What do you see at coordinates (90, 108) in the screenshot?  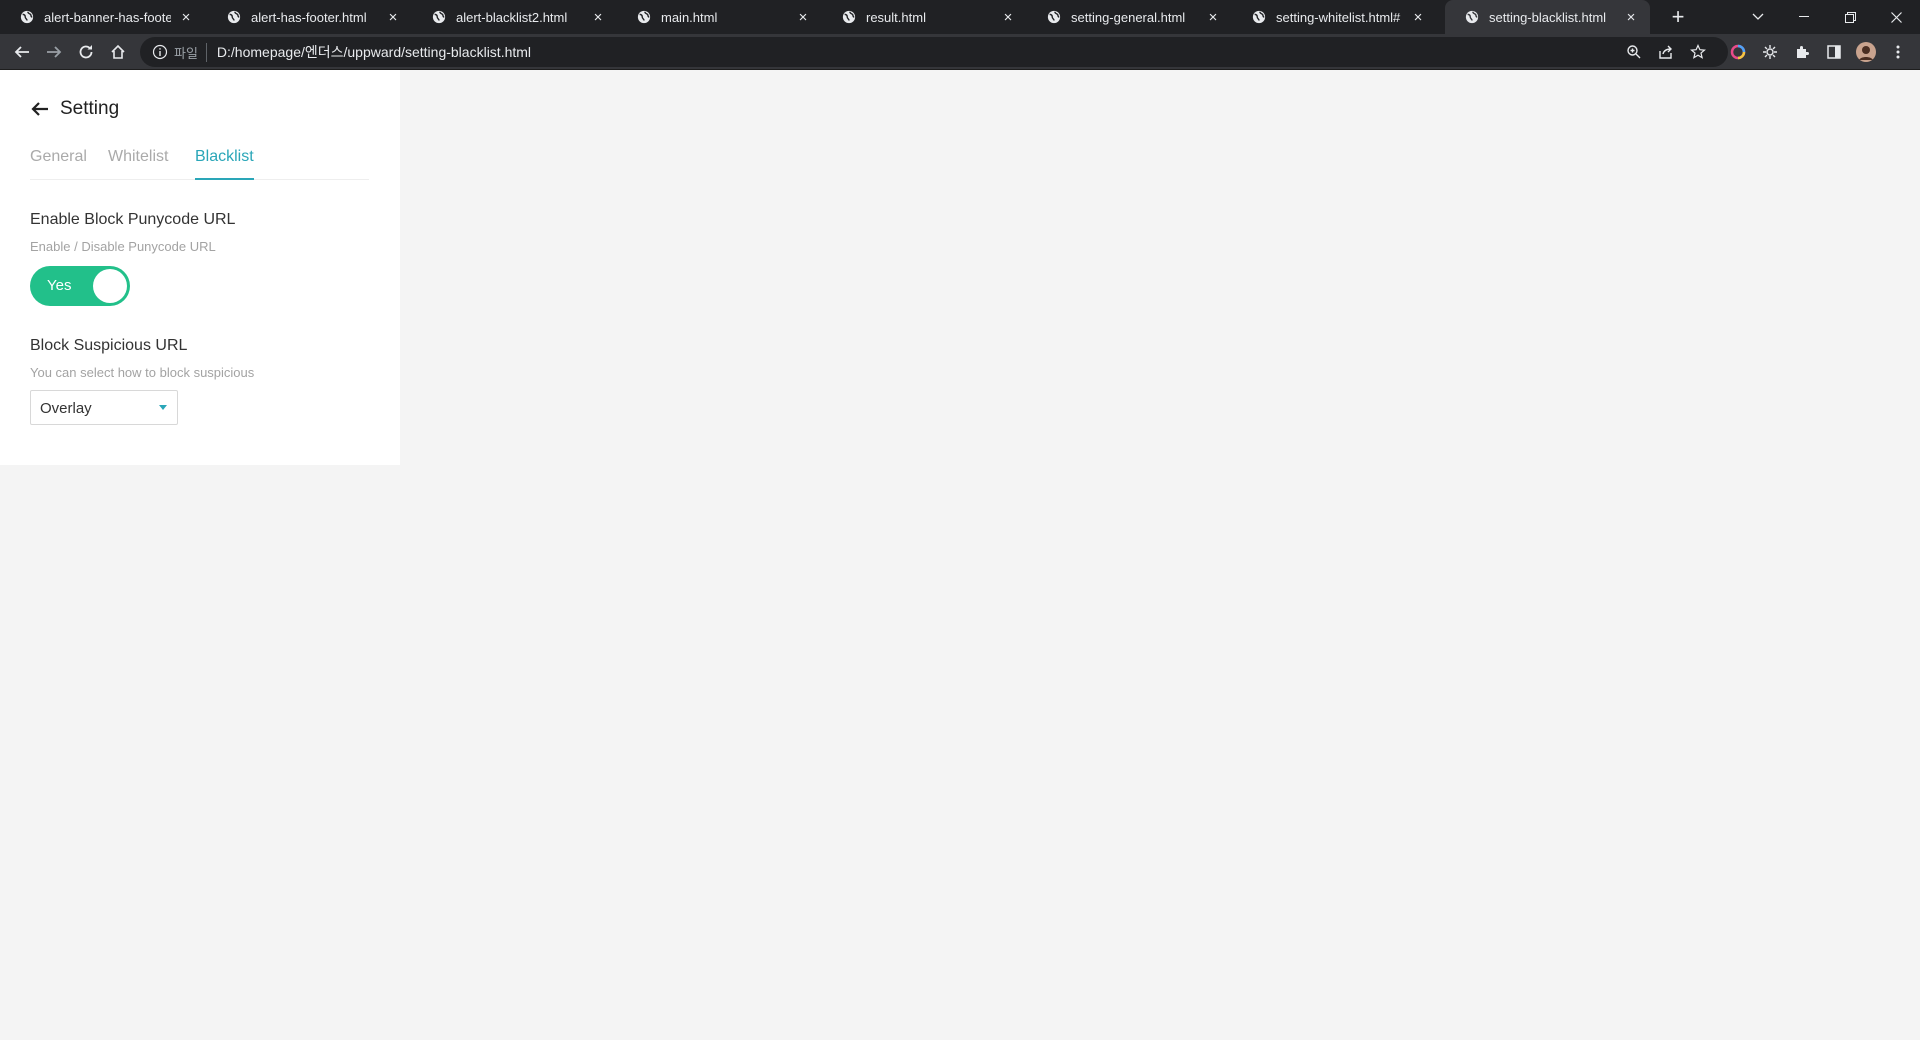 I see `page-title: Setting` at bounding box center [90, 108].